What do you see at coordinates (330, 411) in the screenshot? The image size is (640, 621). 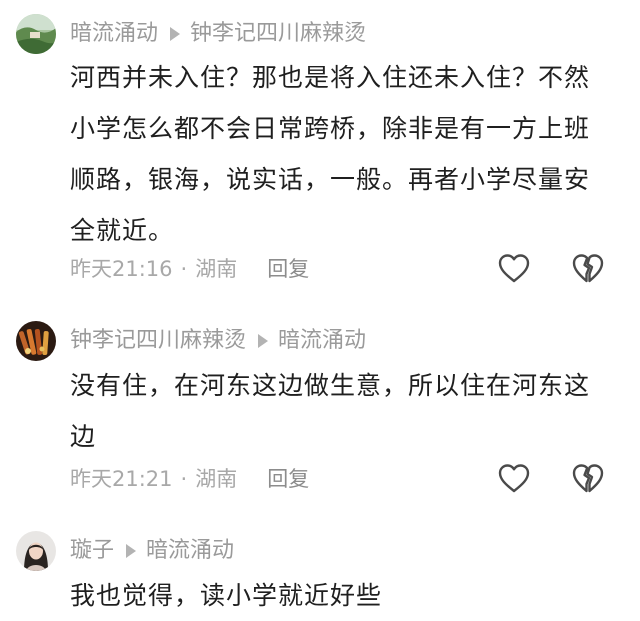 I see `comment-text: 没有住，在河东这边做生意，所以住在河东这边` at bounding box center [330, 411].